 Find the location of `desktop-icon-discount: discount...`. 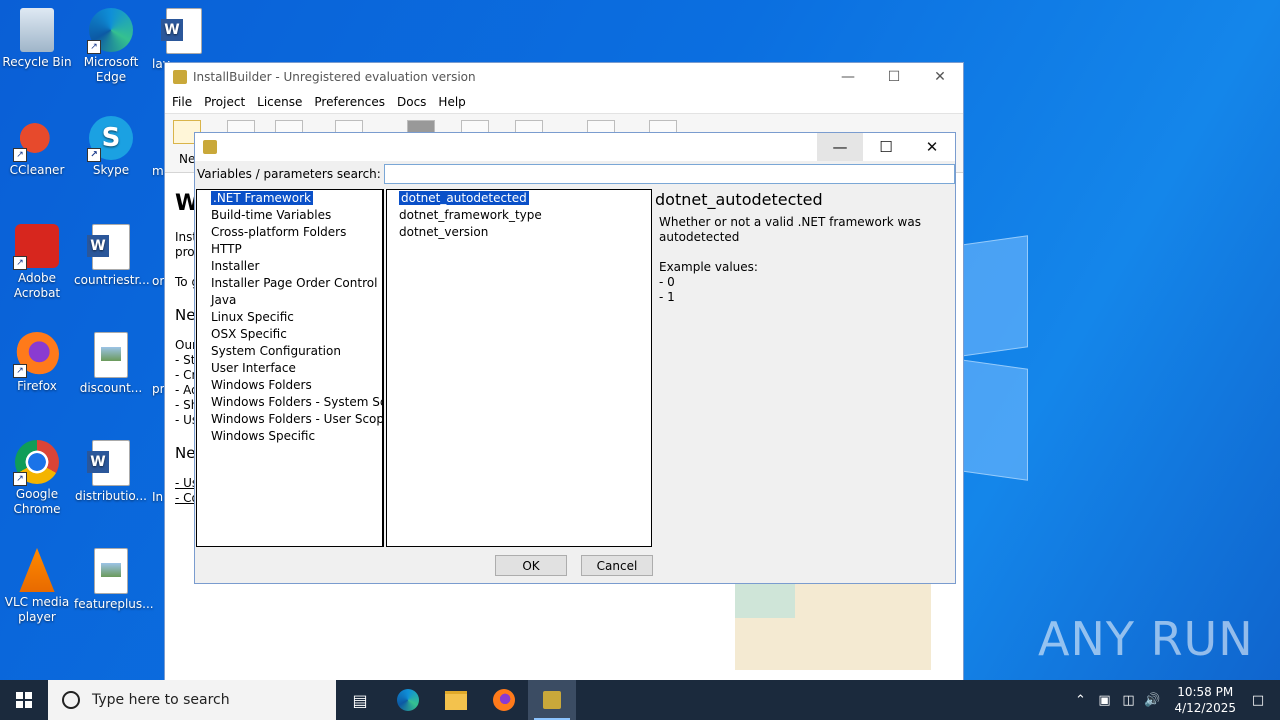

desktop-icon-discount: discount... is located at coordinates (111, 362).